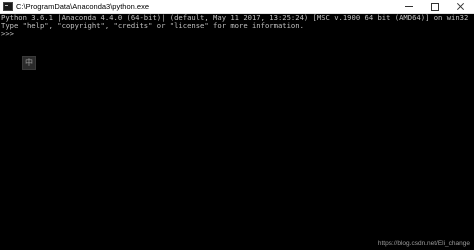  Describe the element at coordinates (82, 6) in the screenshot. I see `window-title: C:\ProgramData\Anaconda3\python.exe` at that location.